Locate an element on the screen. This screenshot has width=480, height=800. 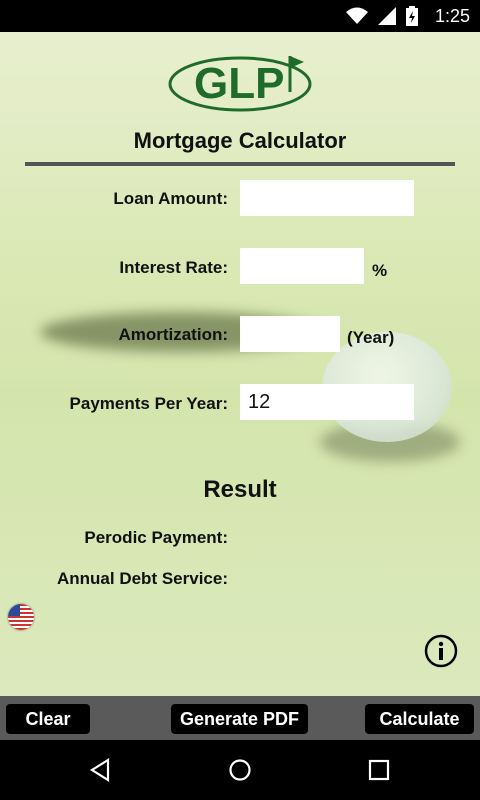
status-icons is located at coordinates (382, 16).